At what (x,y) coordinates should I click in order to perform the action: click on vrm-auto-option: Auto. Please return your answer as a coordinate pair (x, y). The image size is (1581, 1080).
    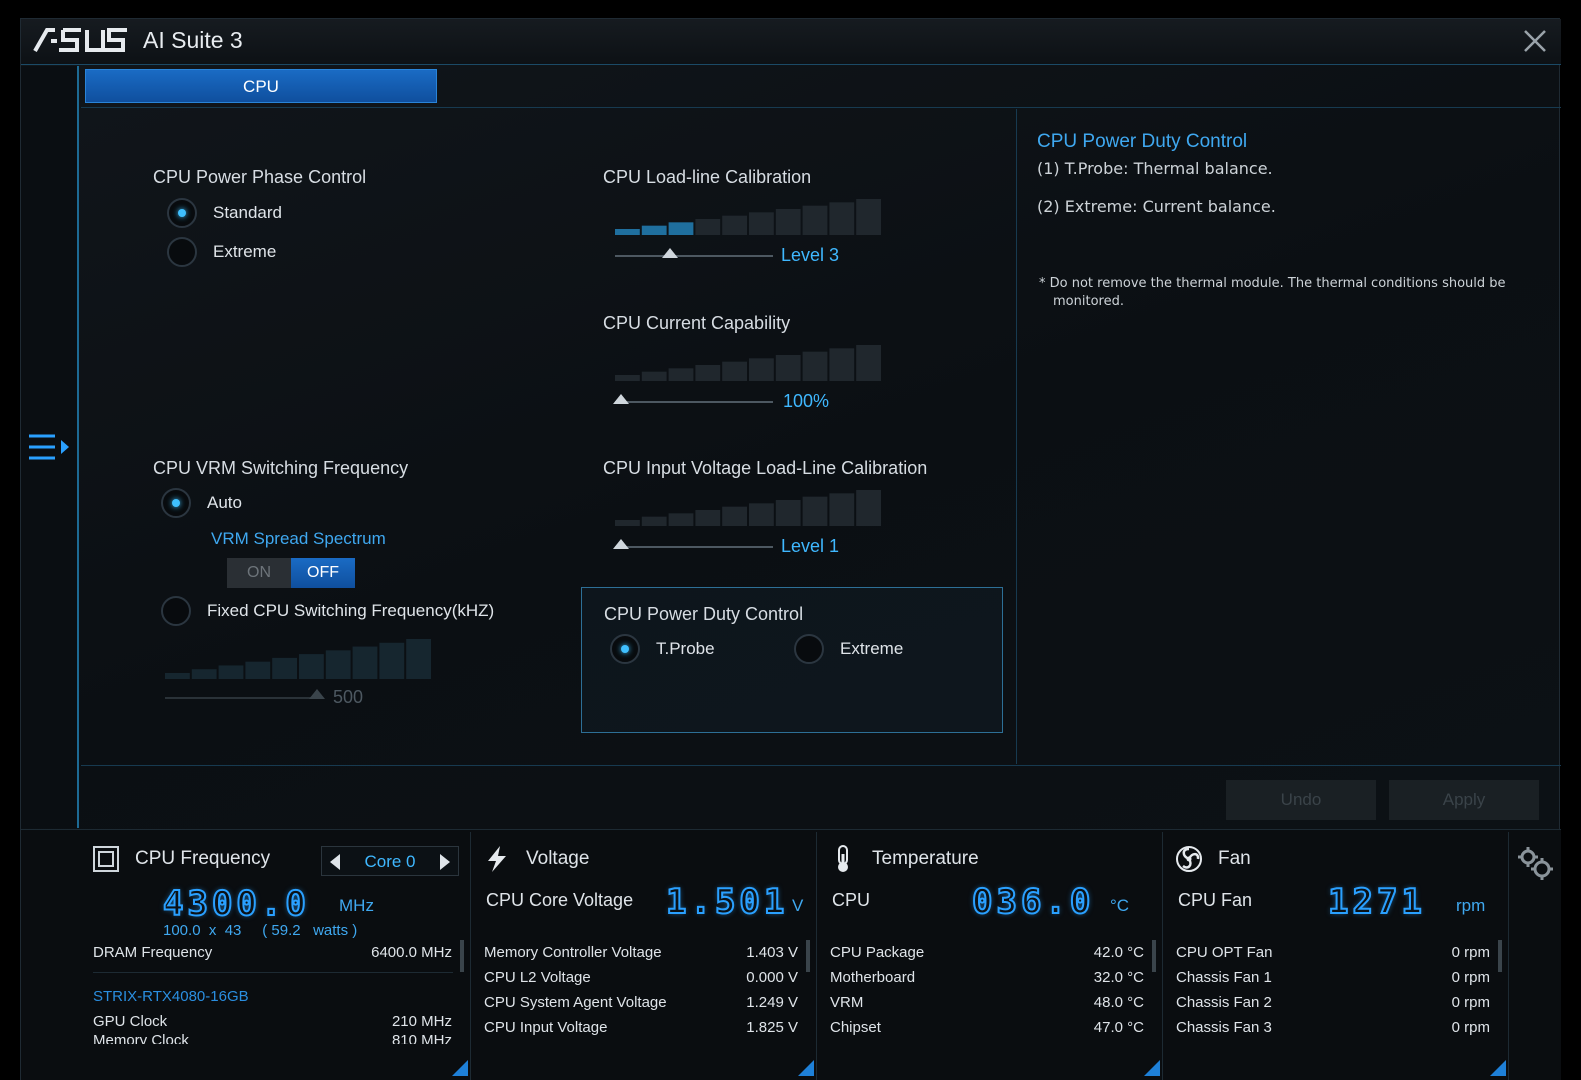
    Looking at the image, I should click on (201, 503).